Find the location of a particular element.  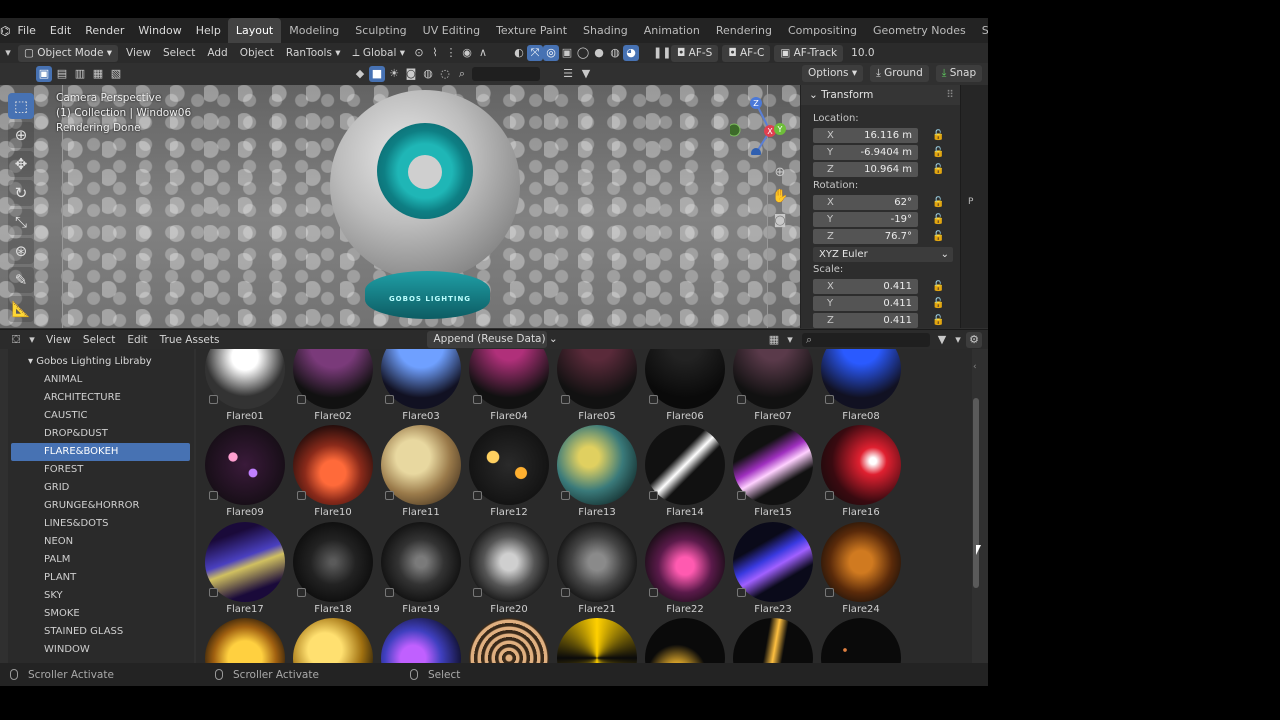

camera-filter-icon: ◙ is located at coordinates (411, 74).